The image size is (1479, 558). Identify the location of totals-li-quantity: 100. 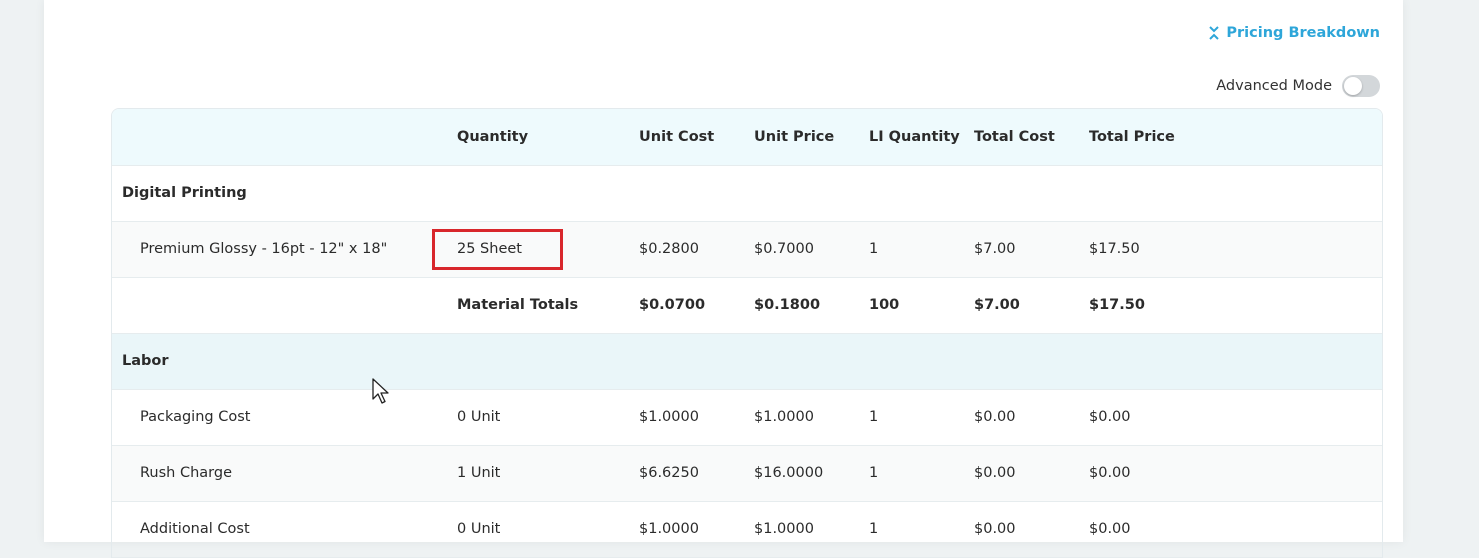
(884, 305).